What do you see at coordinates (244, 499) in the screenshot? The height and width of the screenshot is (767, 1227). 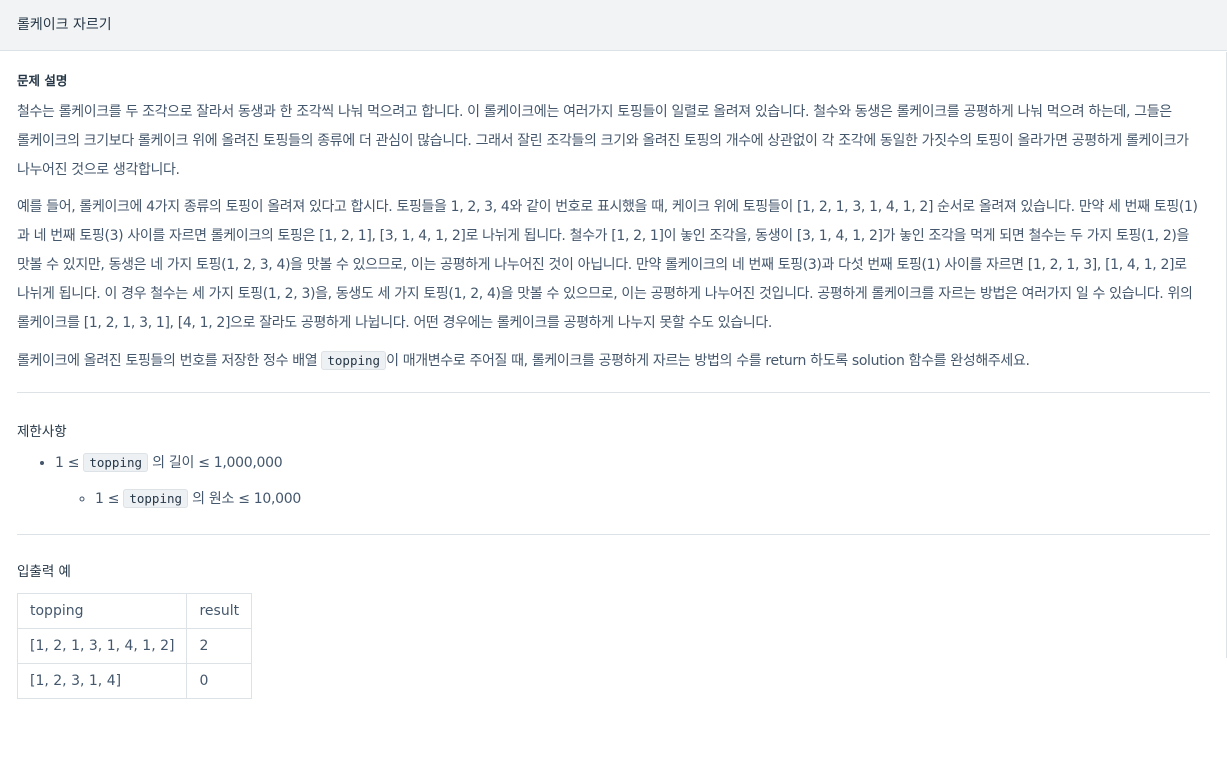 I see `constraint-text-end: 의 원소 ≤ 10,000` at bounding box center [244, 499].